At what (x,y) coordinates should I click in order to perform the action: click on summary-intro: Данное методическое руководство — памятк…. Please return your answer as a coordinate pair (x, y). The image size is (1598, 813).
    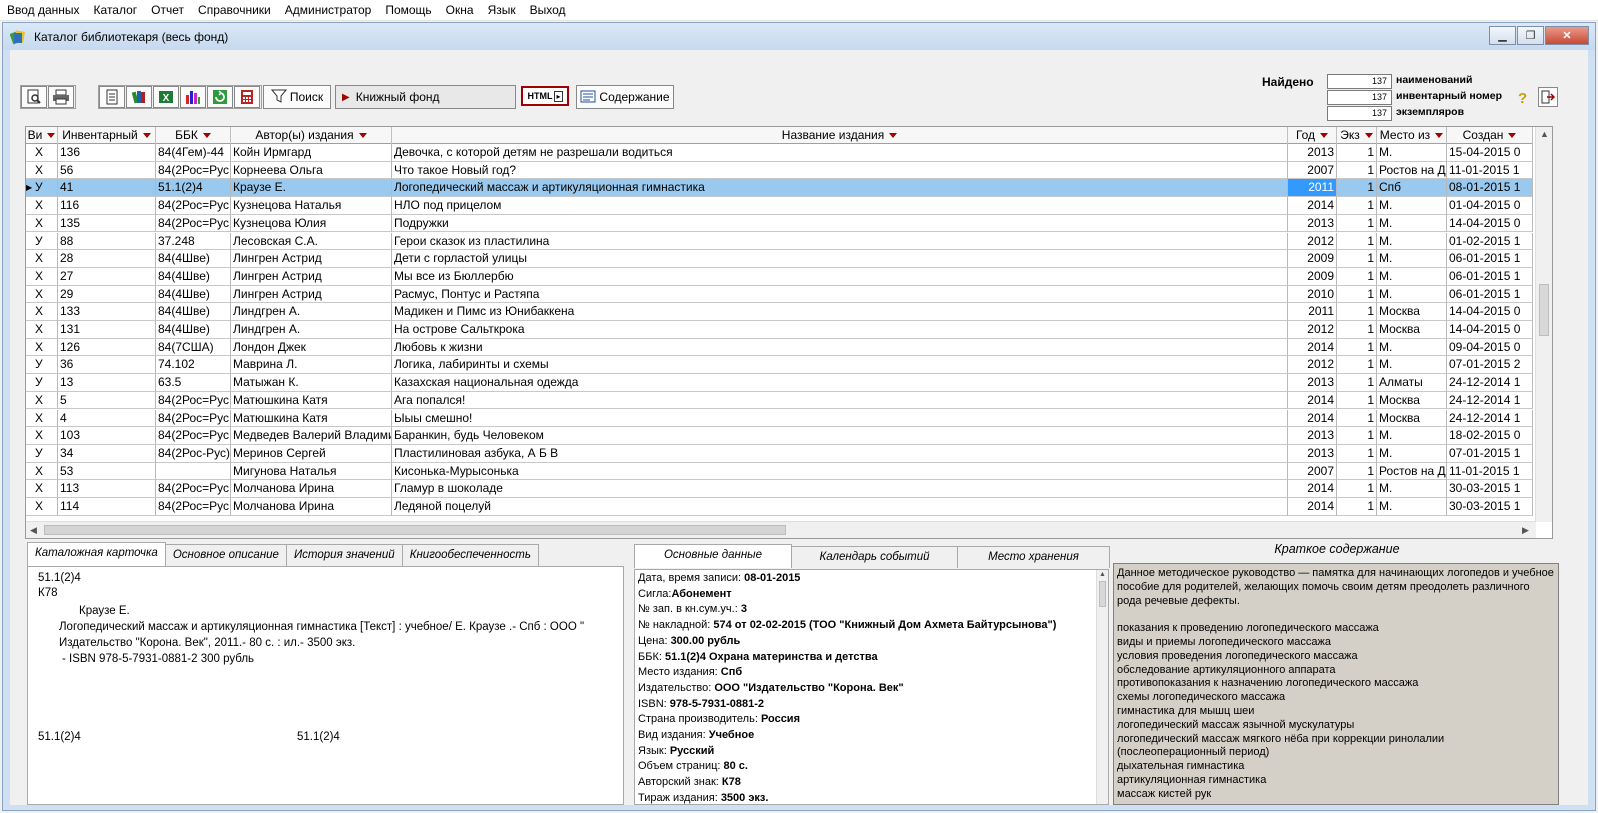
    Looking at the image, I should click on (1335, 587).